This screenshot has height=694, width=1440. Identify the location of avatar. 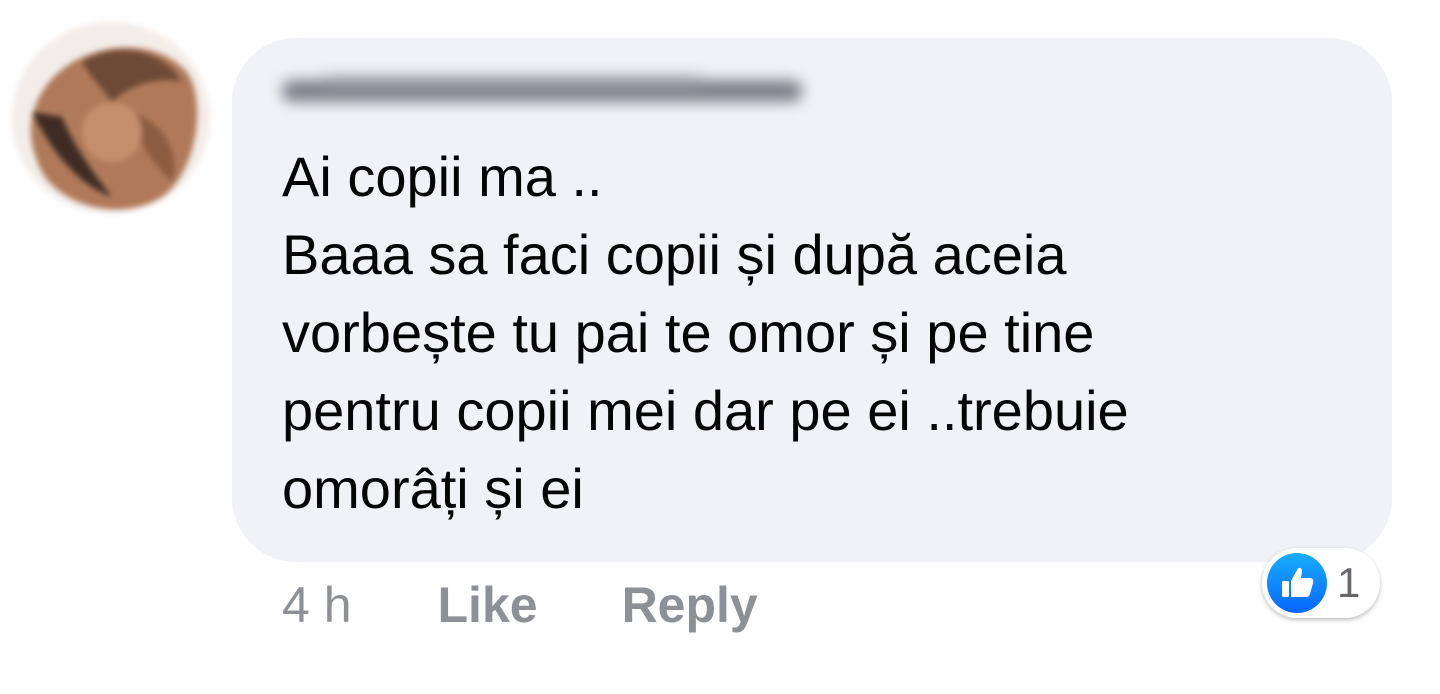
(111, 118).